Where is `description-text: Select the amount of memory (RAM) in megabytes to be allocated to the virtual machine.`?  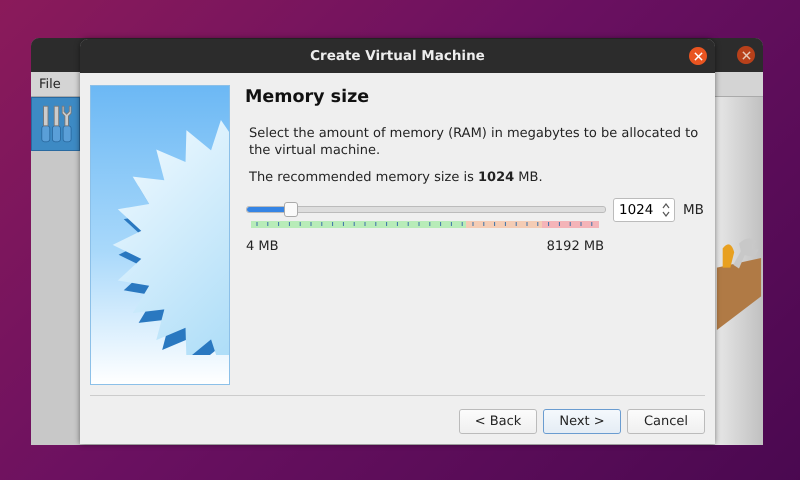 description-text: Select the amount of memory (RAM) in megabytes to be allocated to the virtual machine. is located at coordinates (474, 142).